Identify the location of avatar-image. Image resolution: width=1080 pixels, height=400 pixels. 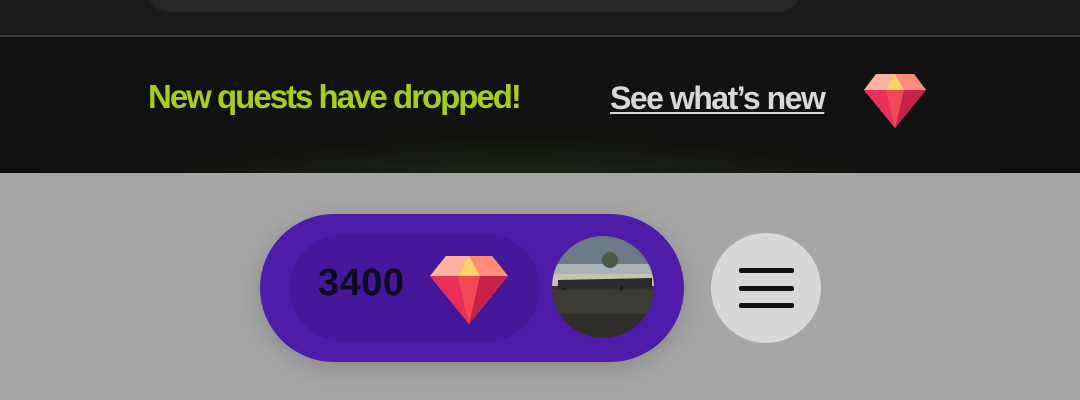
(603, 287).